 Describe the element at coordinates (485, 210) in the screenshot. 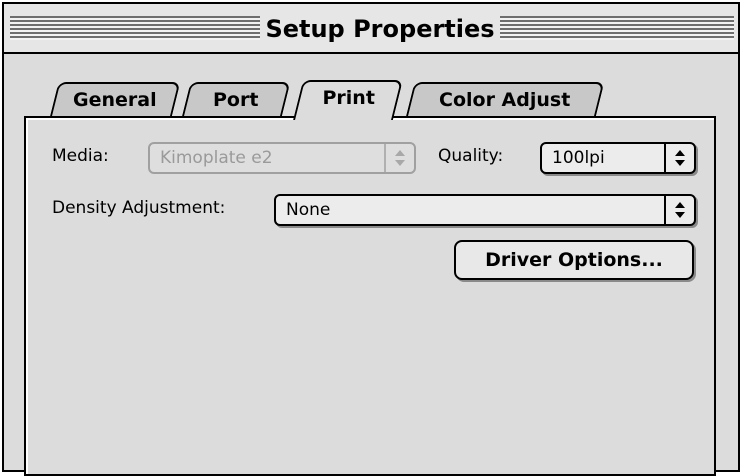

I see `density-adjustment-select: None` at that location.